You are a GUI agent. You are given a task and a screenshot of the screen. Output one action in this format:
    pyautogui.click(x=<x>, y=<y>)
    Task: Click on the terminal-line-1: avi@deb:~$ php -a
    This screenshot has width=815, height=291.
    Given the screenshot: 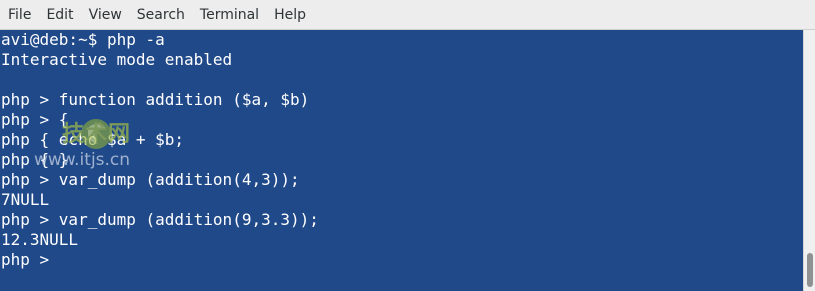 What is the action you would take?
    pyautogui.click(x=83, y=39)
    